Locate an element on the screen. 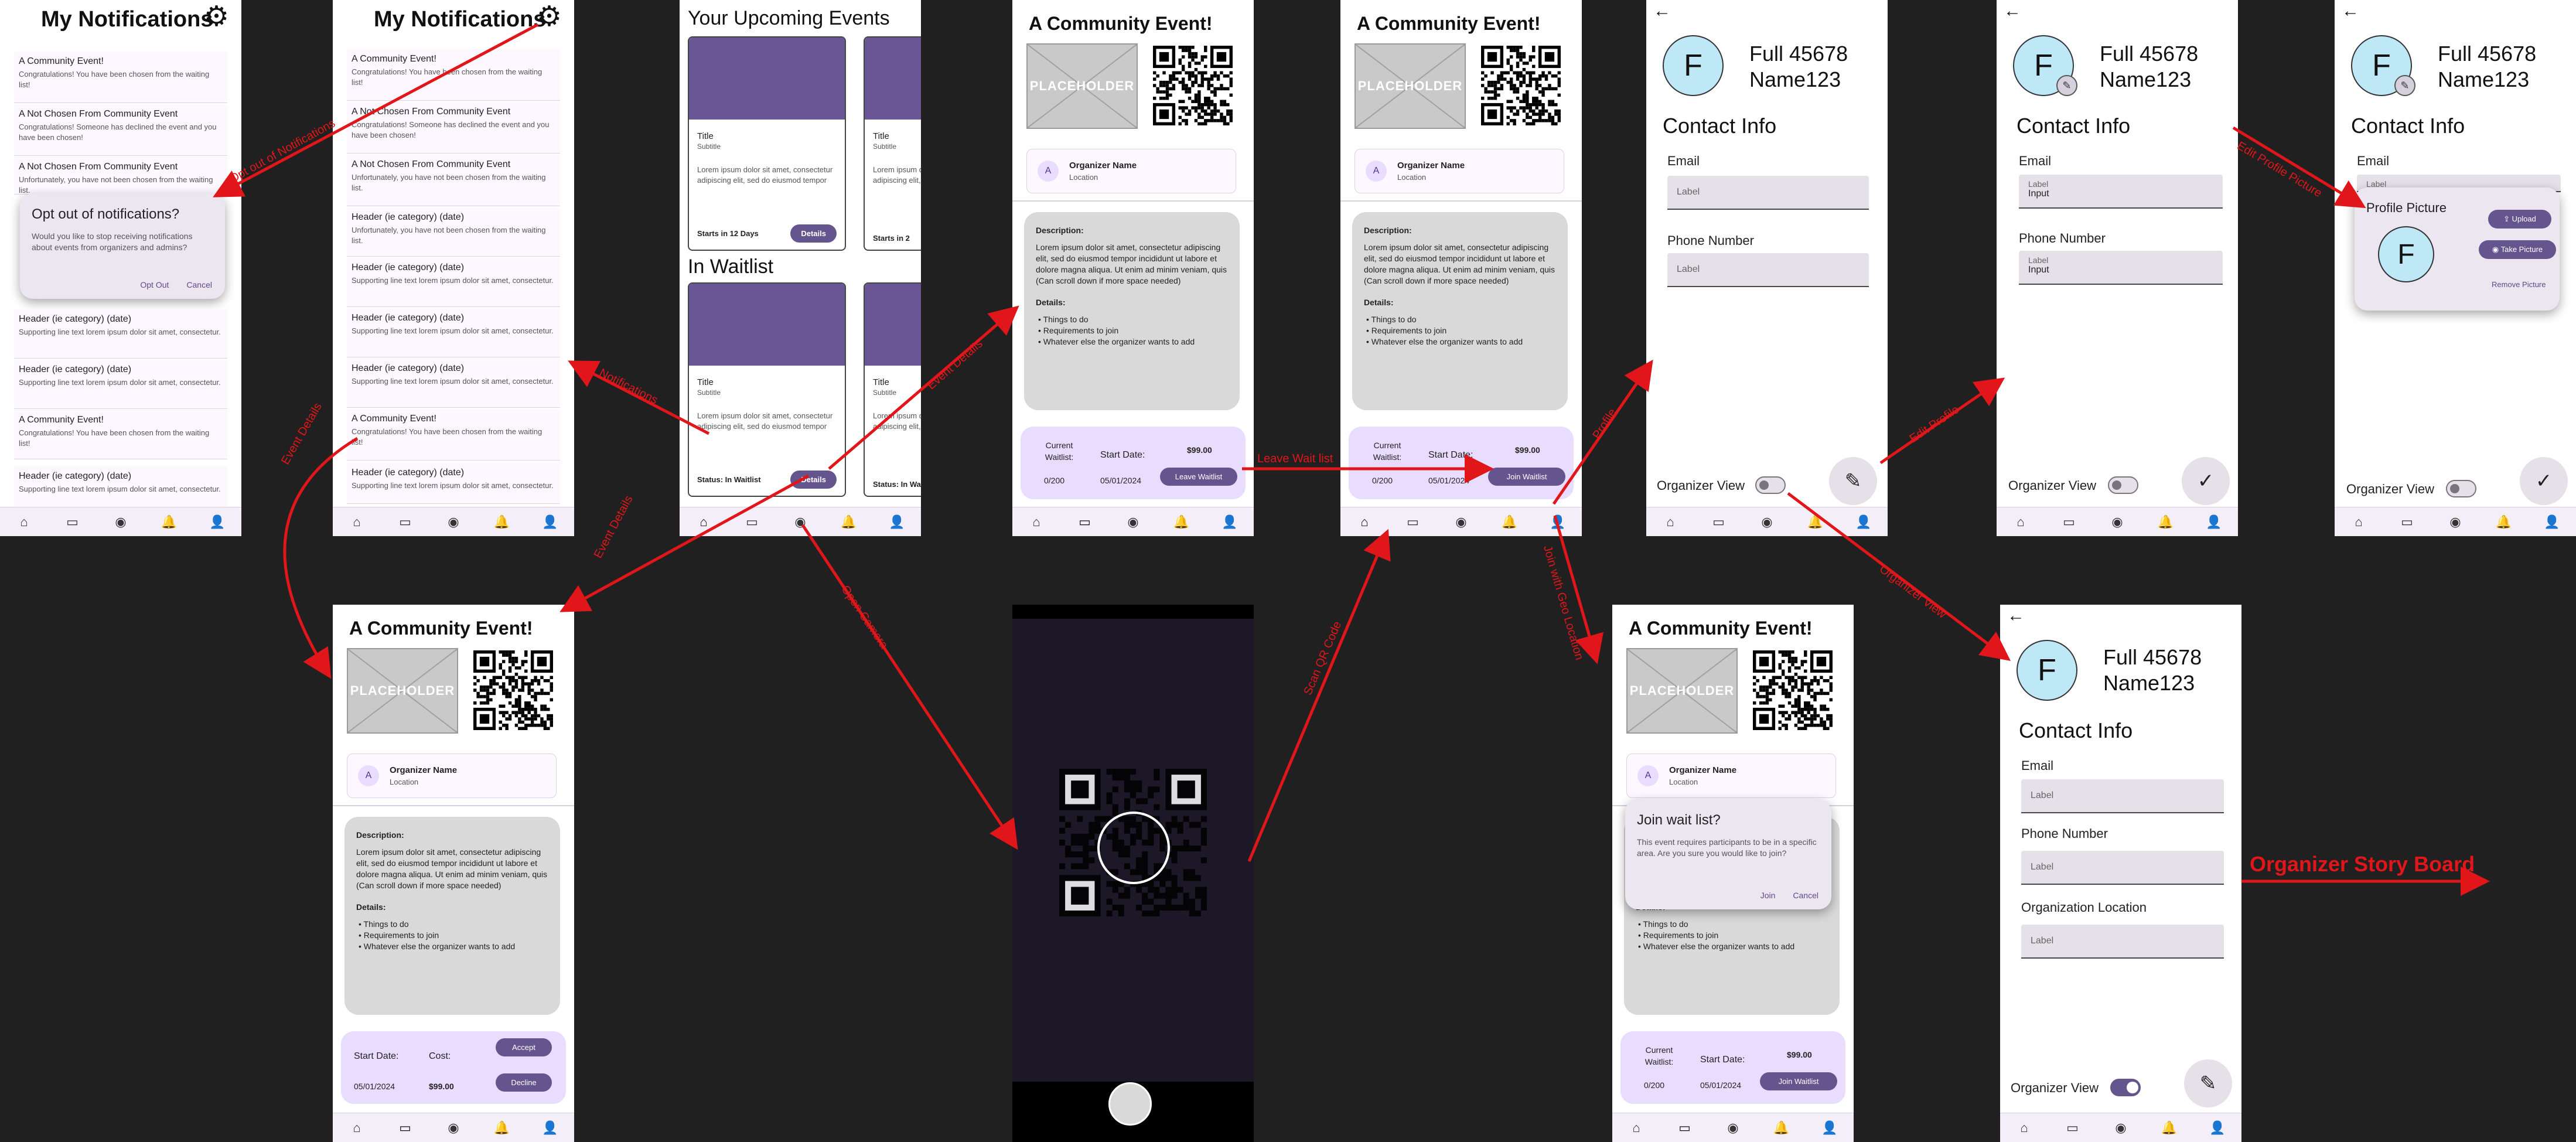 The image size is (2576, 1142). edit-pencil-button: ✎ is located at coordinates (1853, 481).